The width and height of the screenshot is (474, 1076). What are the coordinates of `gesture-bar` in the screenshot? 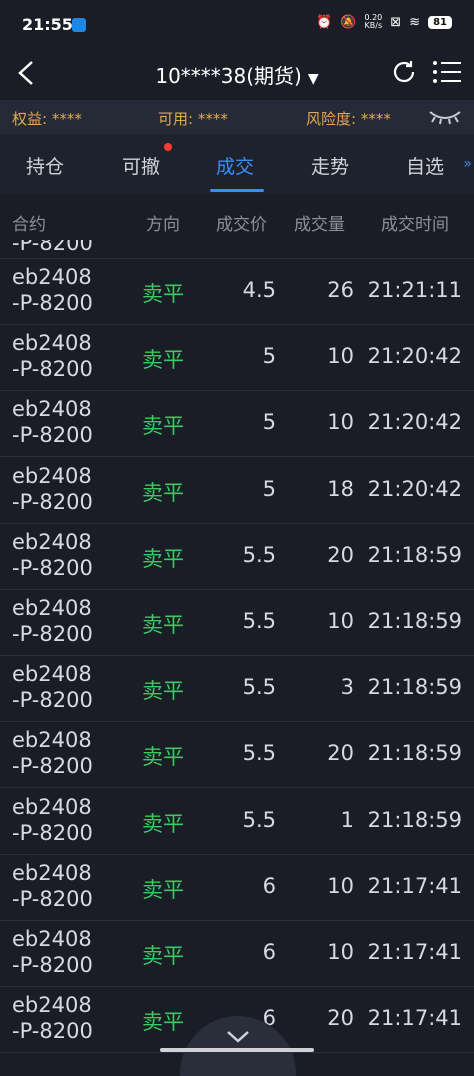 It's located at (237, 1050).